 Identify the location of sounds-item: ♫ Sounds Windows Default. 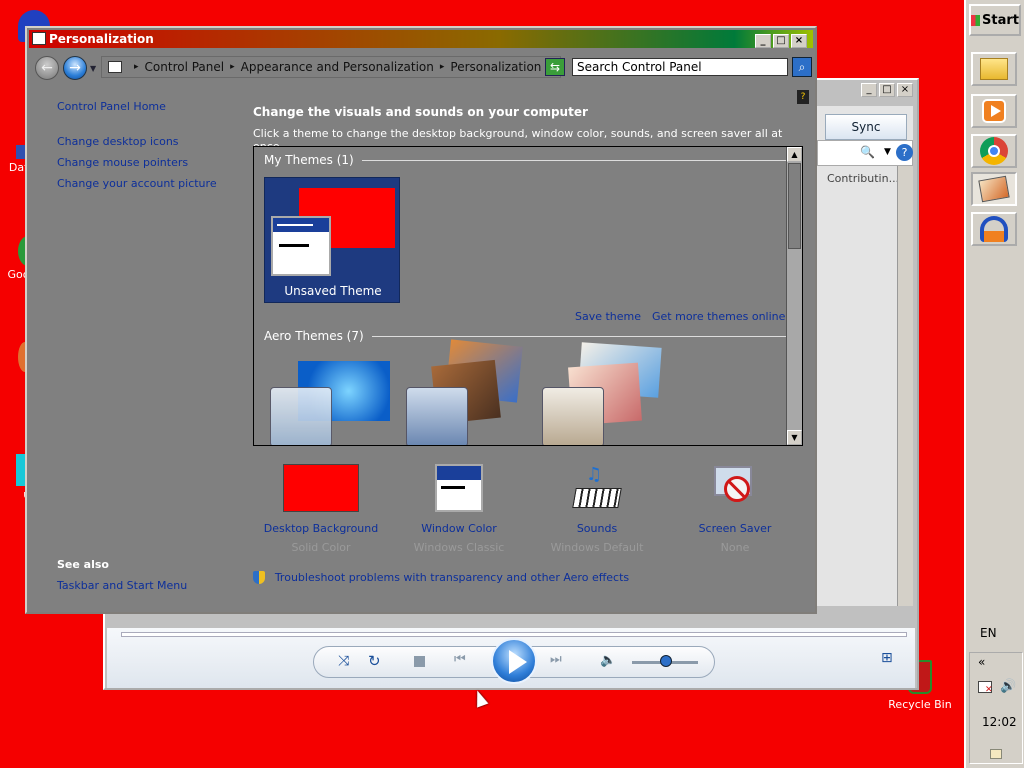
(597, 509).